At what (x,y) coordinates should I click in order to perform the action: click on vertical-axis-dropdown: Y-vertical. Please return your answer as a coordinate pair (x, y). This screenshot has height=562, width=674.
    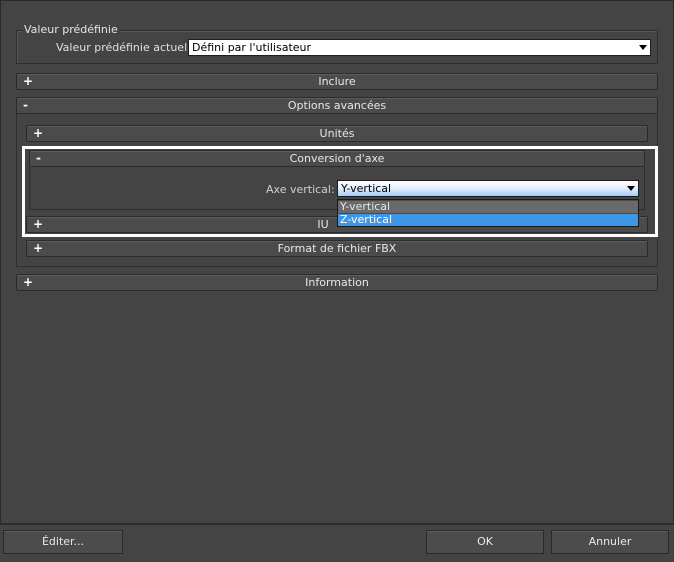
    Looking at the image, I should click on (488, 188).